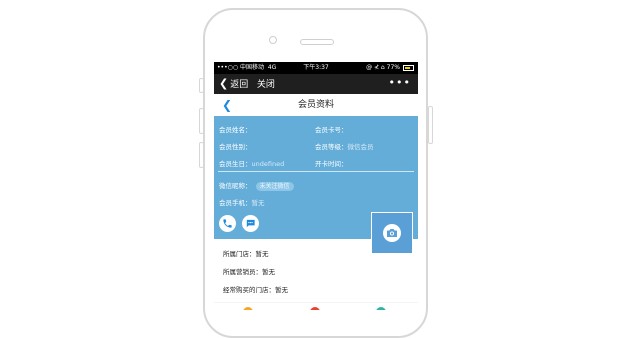 The height and width of the screenshot is (338, 630). I want to click on mute-switch, so click(201, 85).